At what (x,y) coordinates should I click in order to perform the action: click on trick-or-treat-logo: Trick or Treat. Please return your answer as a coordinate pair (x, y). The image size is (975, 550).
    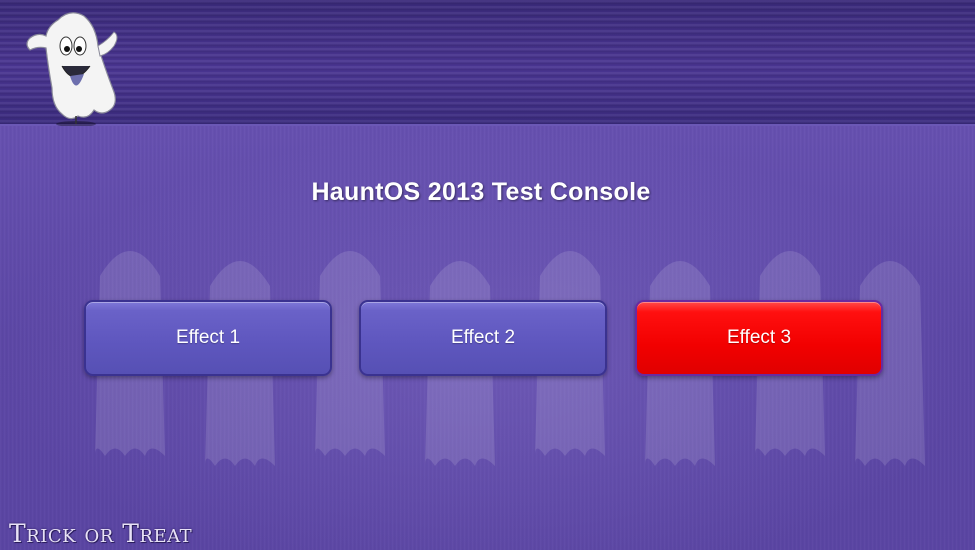
    Looking at the image, I should click on (101, 533).